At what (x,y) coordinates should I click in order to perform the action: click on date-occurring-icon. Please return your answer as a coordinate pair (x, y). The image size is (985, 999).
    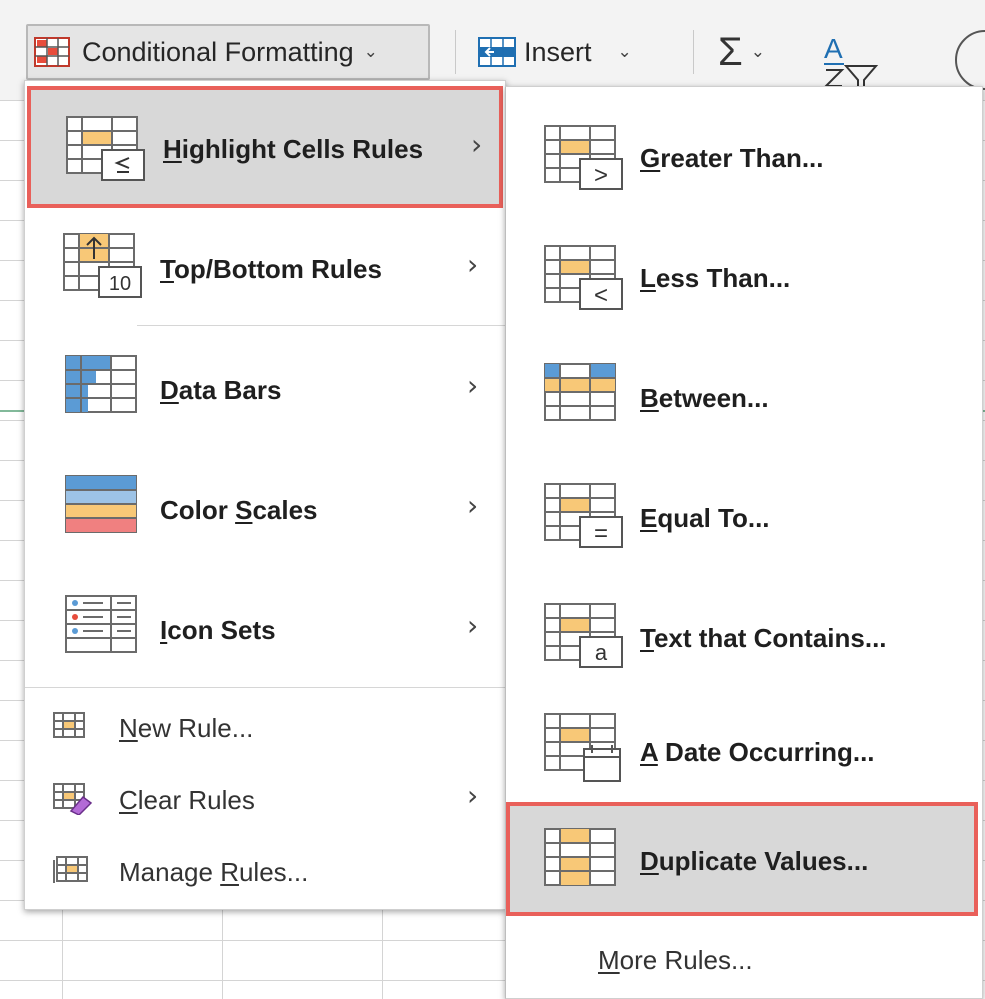
    Looking at the image, I should click on (584, 748).